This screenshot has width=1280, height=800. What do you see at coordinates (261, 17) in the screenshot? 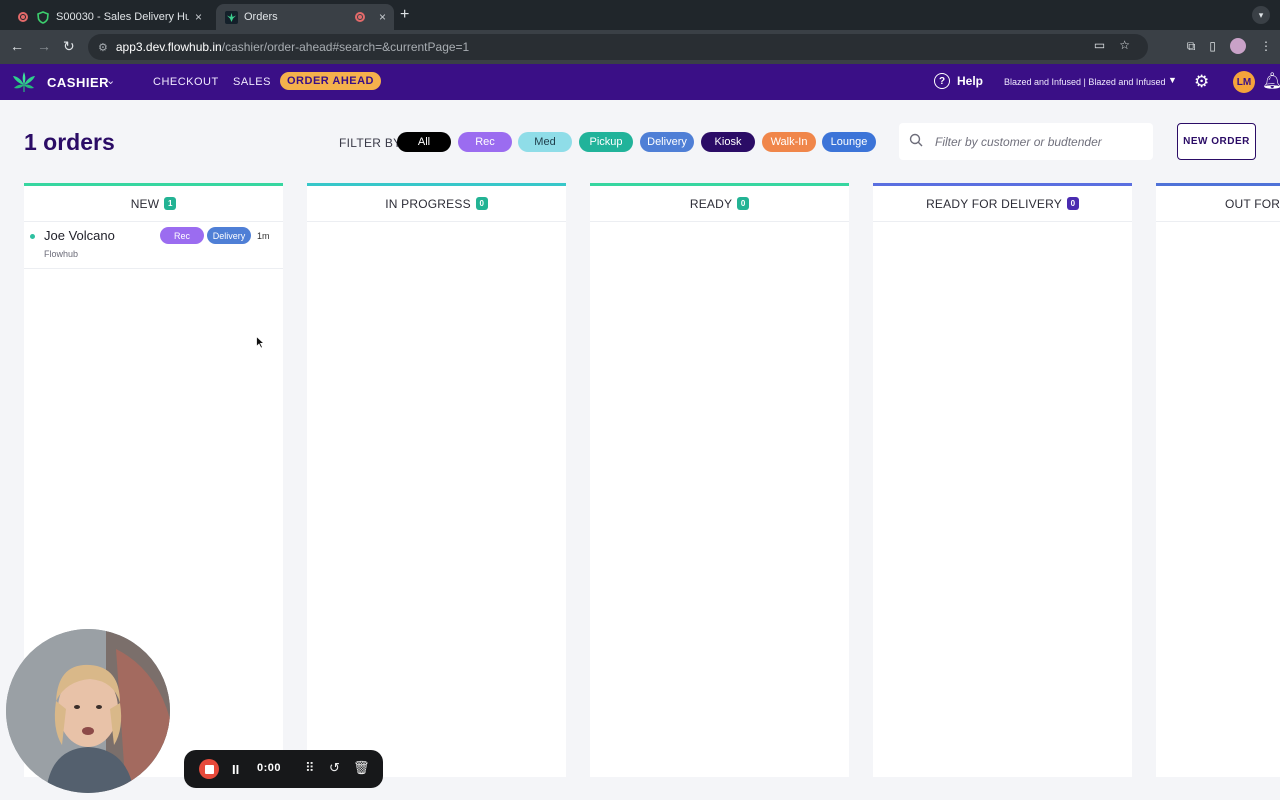
I see `tab-title: Orders` at bounding box center [261, 17].